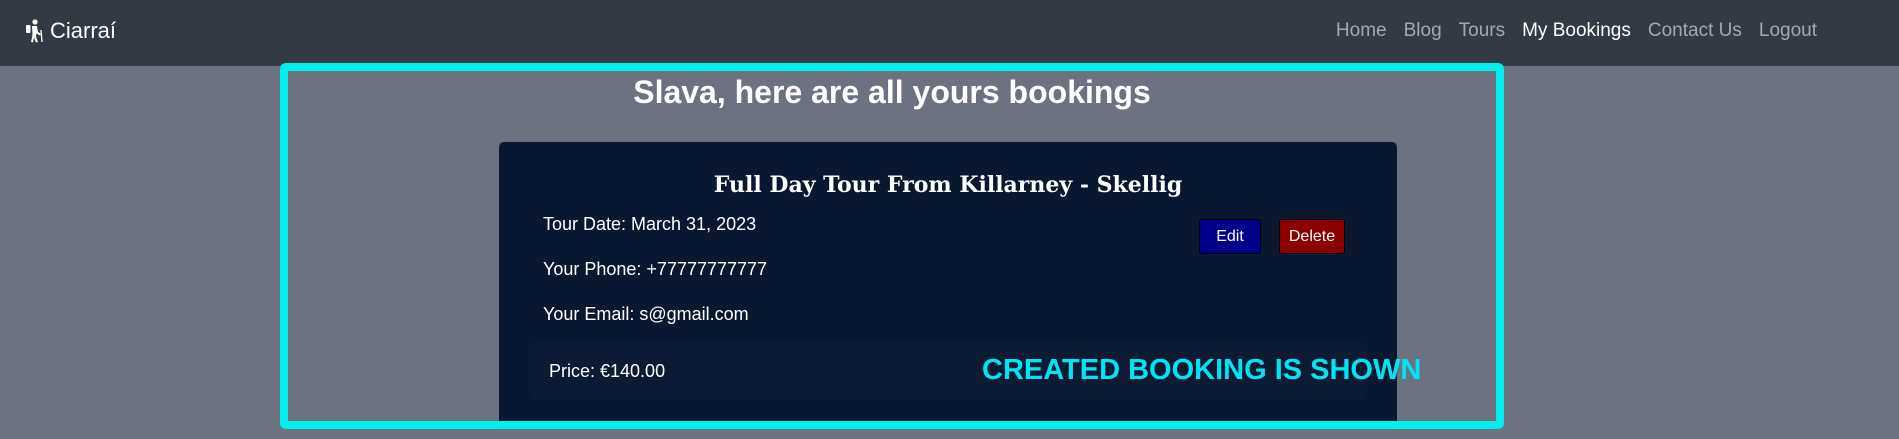  Describe the element at coordinates (1361, 31) in the screenshot. I see `nav-home: Home` at that location.